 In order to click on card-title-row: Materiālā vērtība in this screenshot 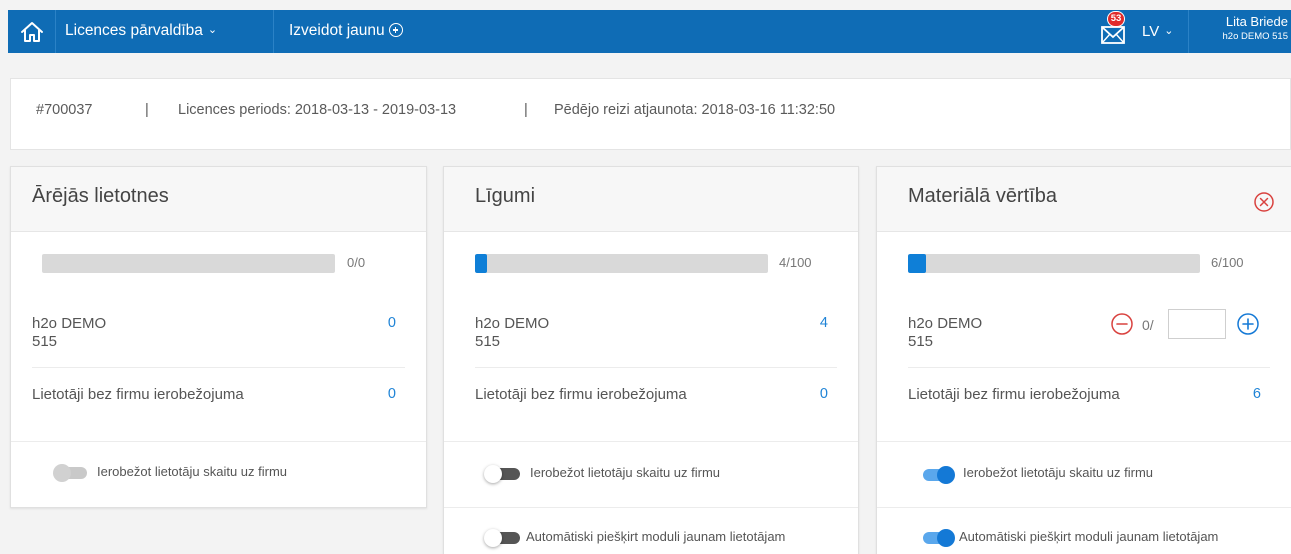, I will do `click(1084, 199)`.